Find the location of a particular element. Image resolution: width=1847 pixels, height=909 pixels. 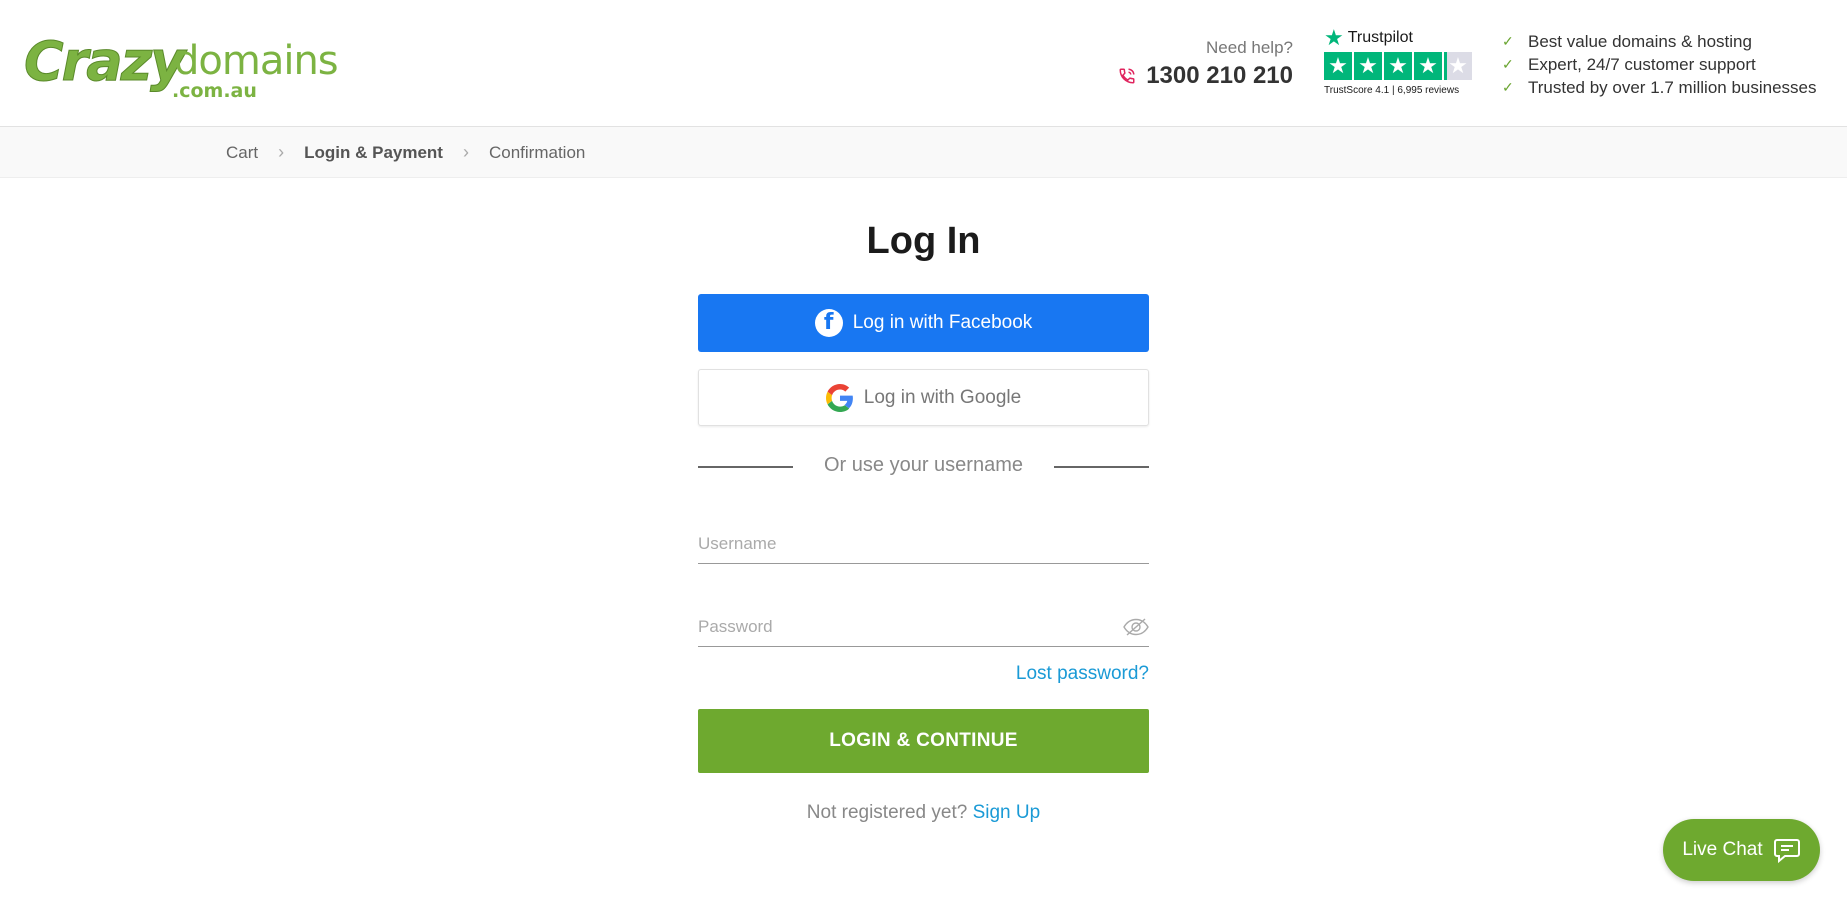

logo-tld-text: .com.au is located at coordinates (214, 91).